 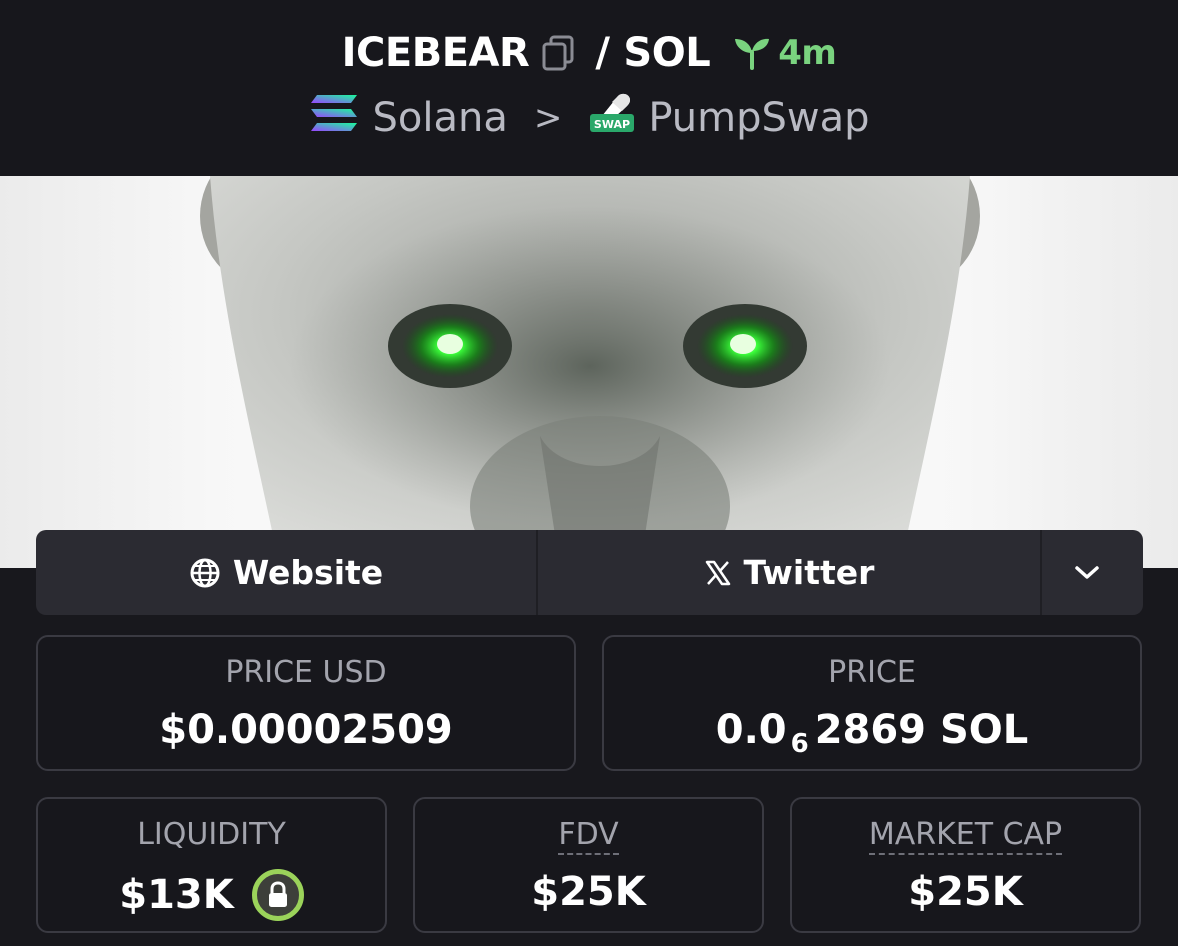 I want to click on market-cap-value: $25K, so click(x=965, y=892).